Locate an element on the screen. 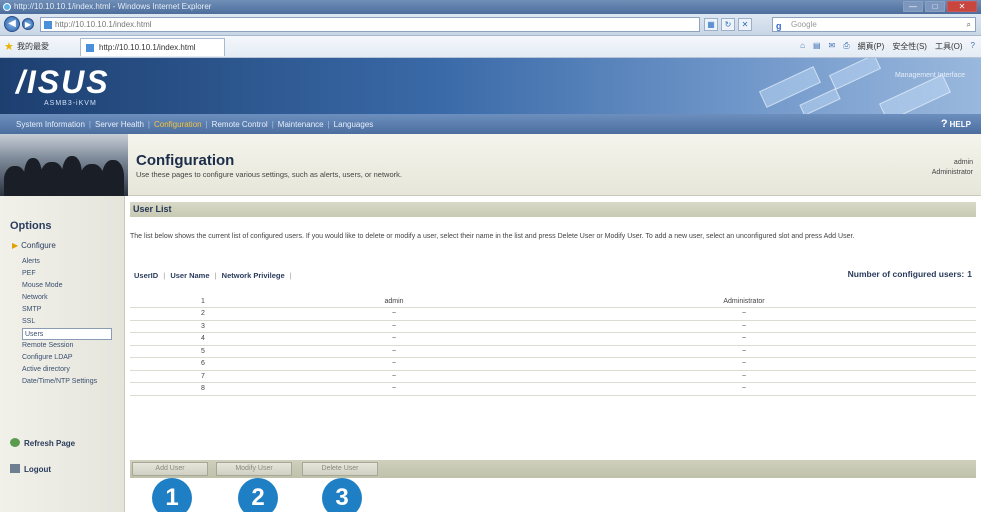 The height and width of the screenshot is (512, 981). col-header-userid: UserID is located at coordinates (146, 275).